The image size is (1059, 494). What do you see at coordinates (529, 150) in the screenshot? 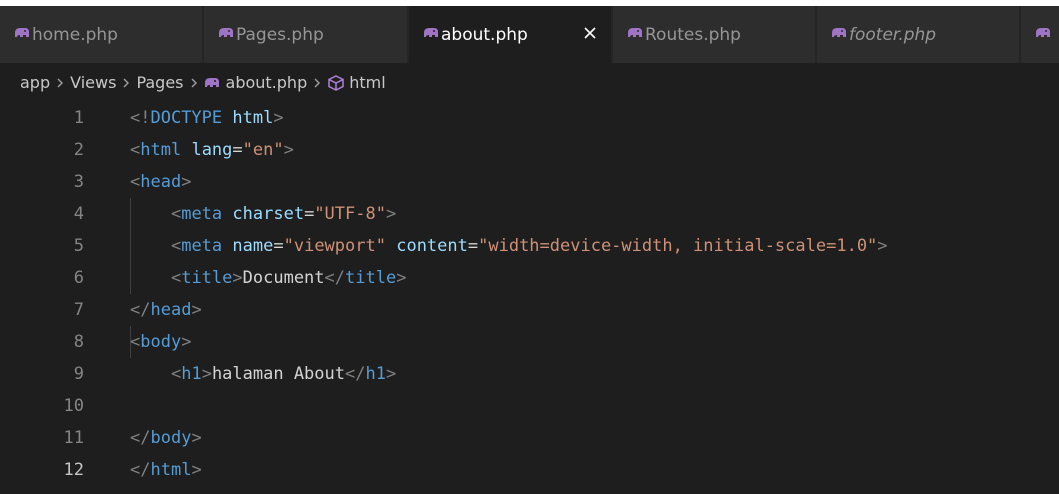
I see `code-line: 2 <html lang="en">` at bounding box center [529, 150].